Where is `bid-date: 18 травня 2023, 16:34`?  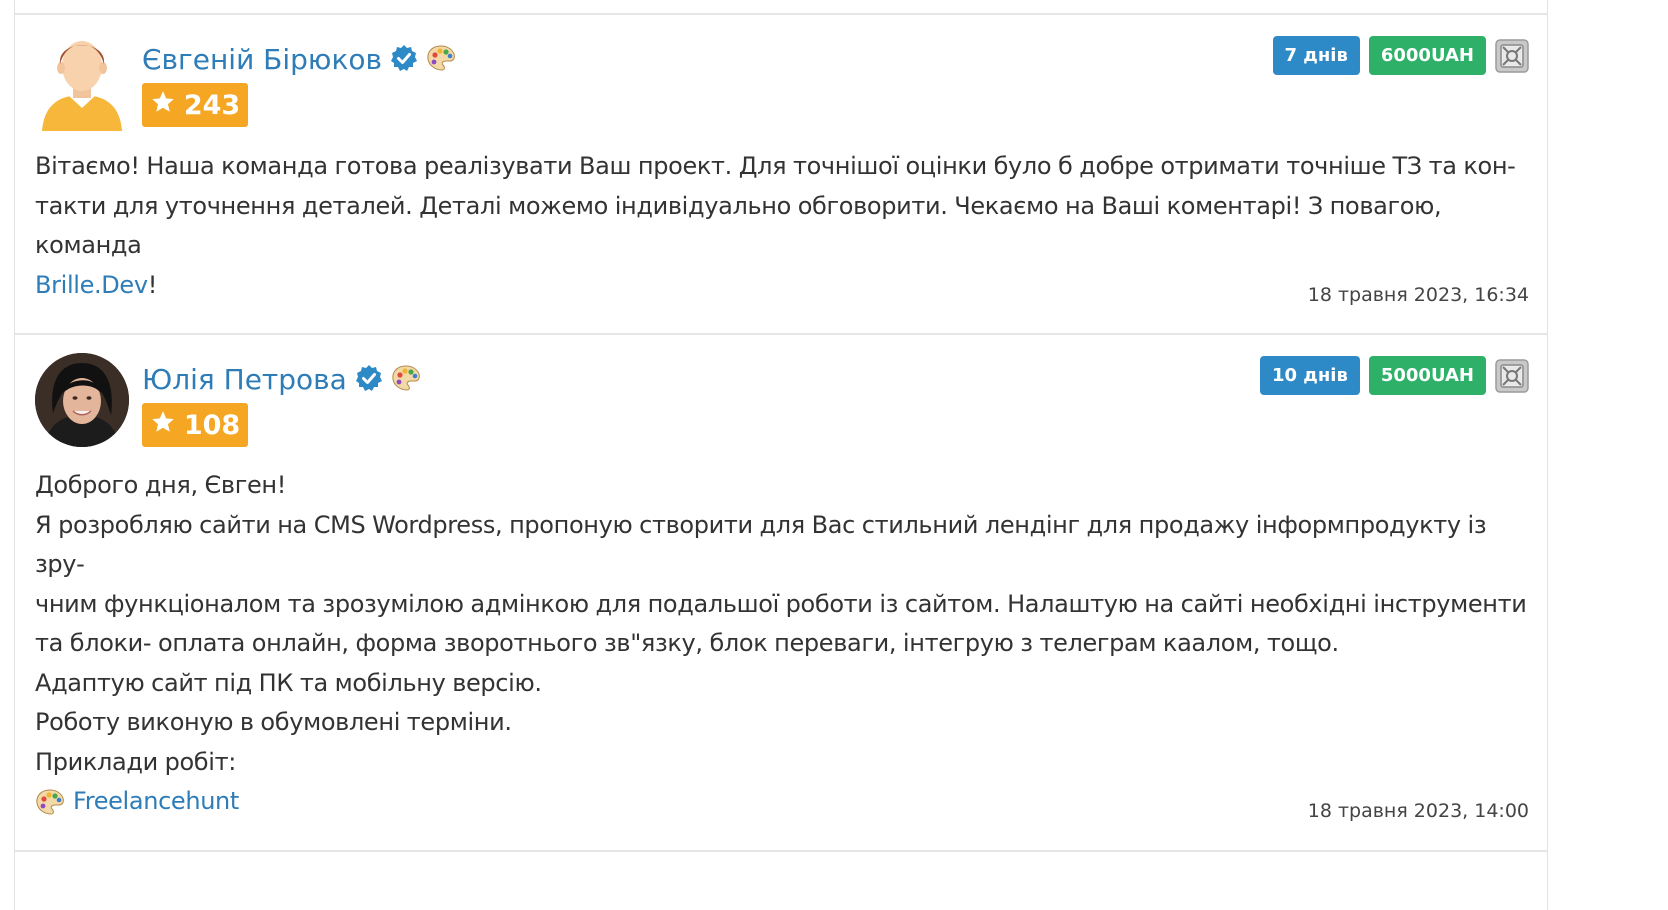
bid-date: 18 травня 2023, 16:34 is located at coordinates (1418, 295).